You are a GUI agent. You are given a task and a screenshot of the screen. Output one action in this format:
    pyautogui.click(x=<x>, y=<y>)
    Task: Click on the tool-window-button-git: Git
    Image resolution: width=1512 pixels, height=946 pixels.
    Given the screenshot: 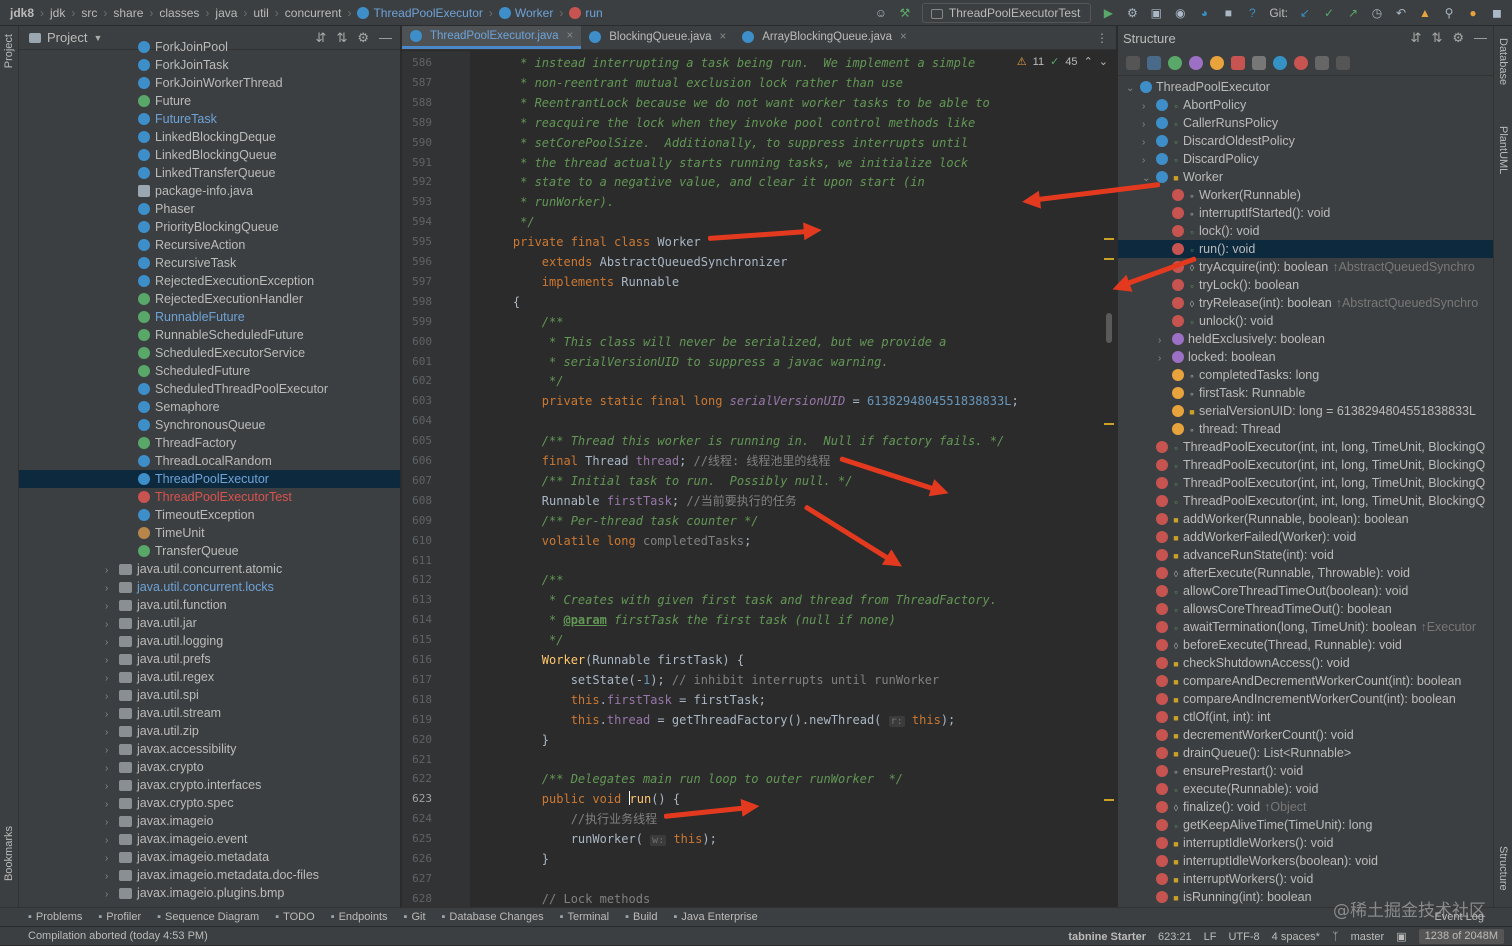 What is the action you would take?
    pyautogui.click(x=414, y=917)
    